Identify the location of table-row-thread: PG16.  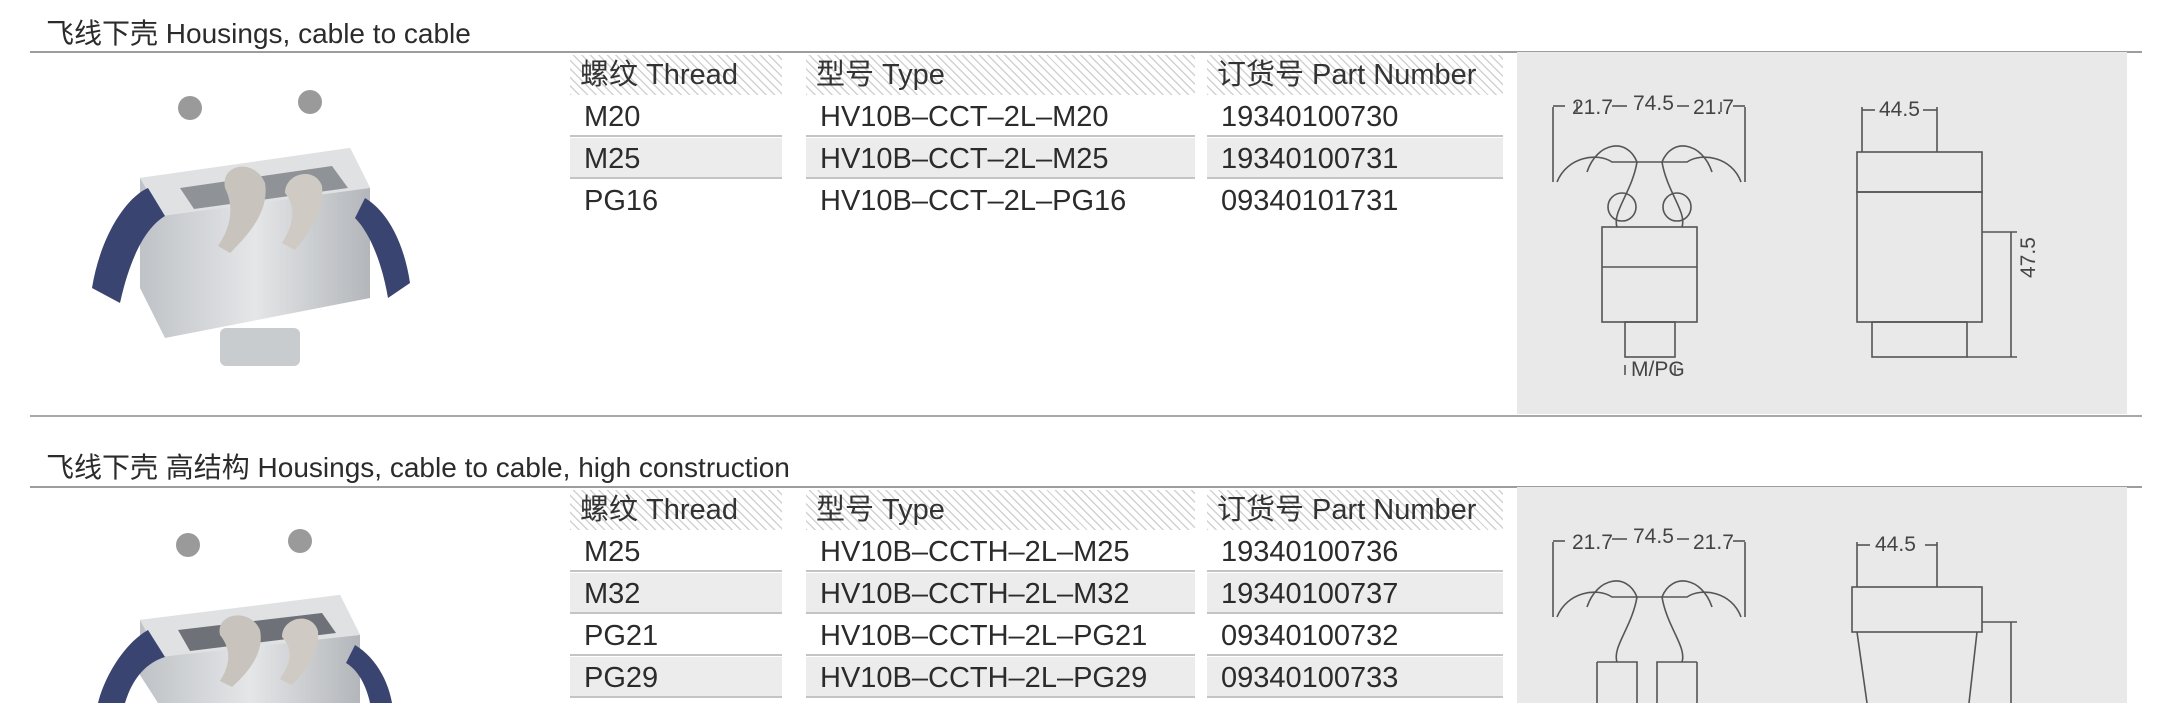
(621, 201).